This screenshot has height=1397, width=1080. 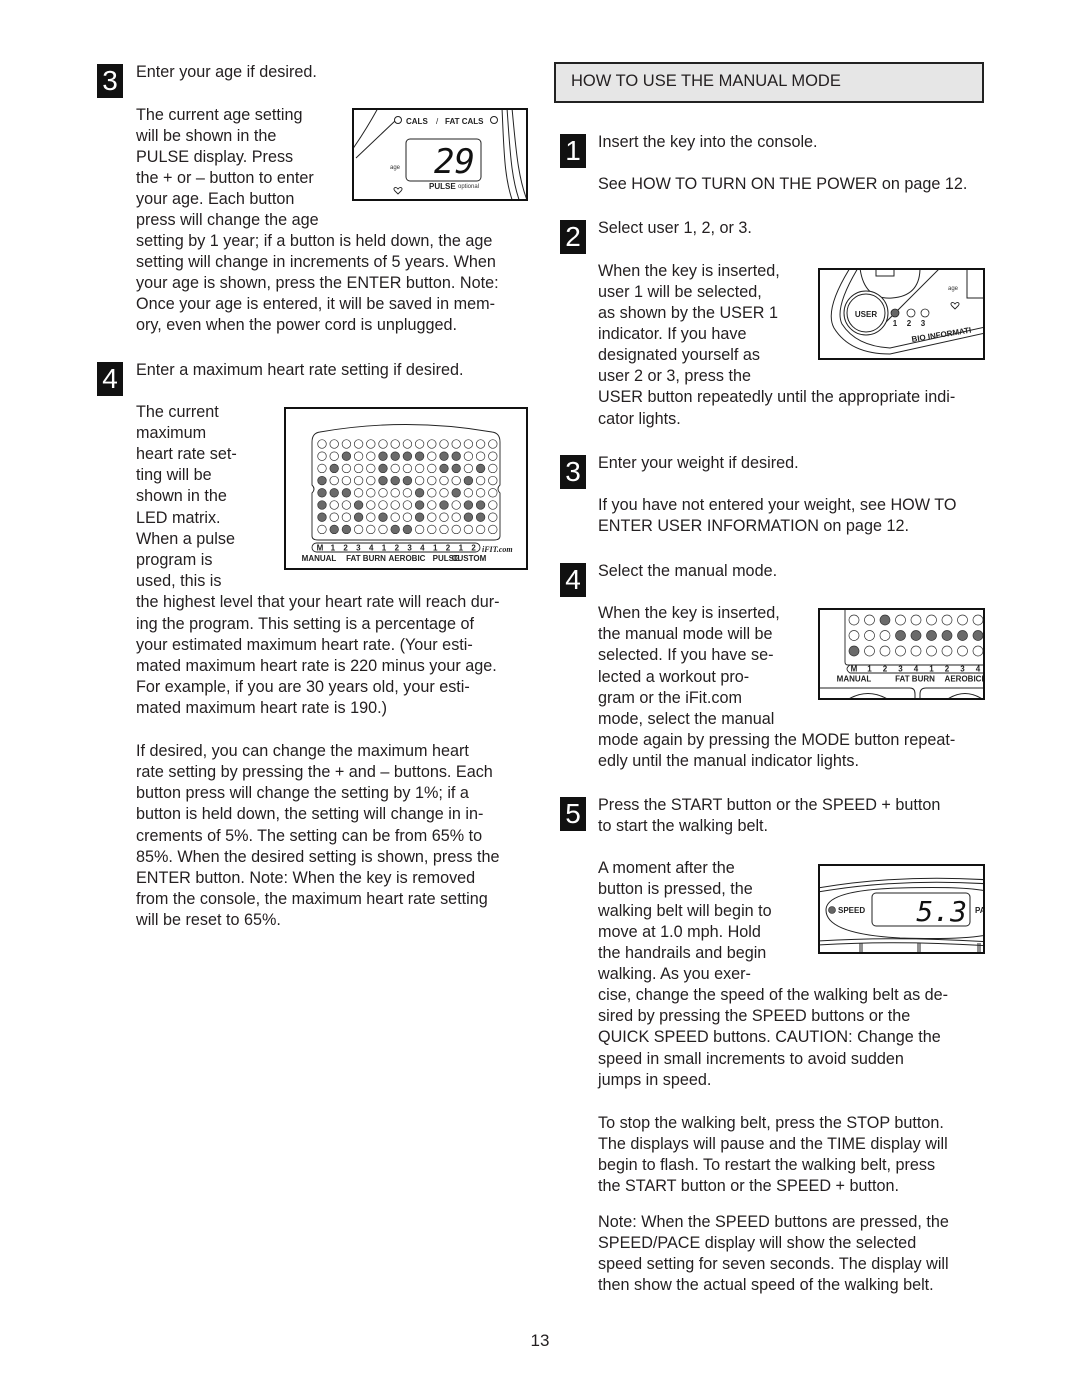 What do you see at coordinates (902, 914) in the screenshot?
I see `speed-display-illustration: SPEED 5.3 PA` at bounding box center [902, 914].